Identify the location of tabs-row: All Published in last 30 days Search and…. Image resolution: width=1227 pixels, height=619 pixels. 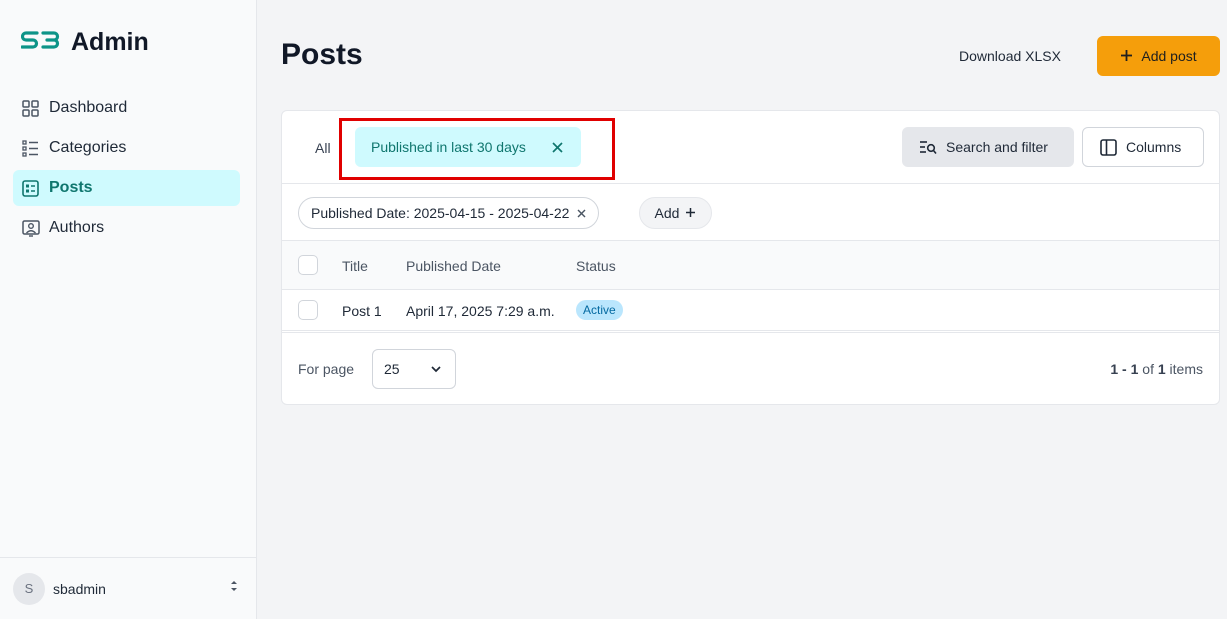
(750, 147).